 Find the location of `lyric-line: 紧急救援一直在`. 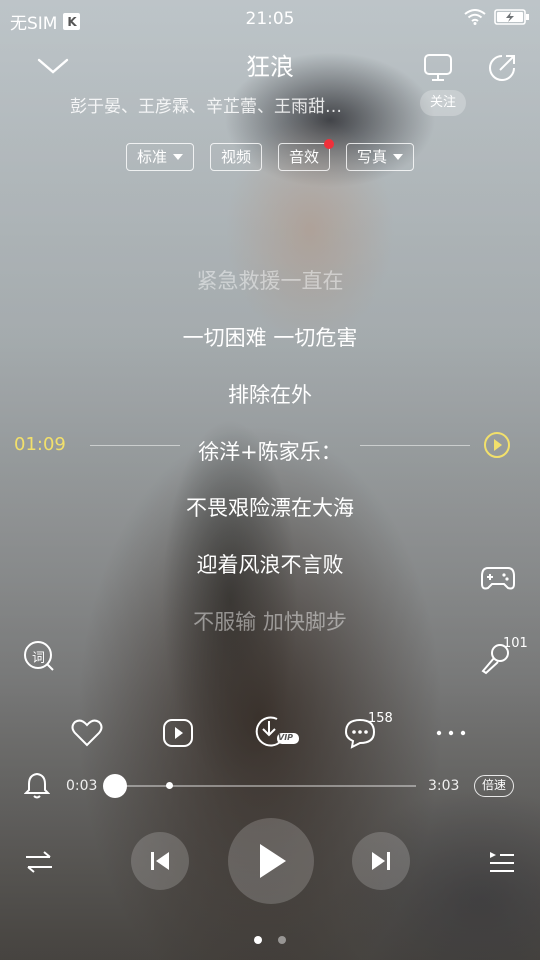

lyric-line: 紧急救援一直在 is located at coordinates (270, 280).